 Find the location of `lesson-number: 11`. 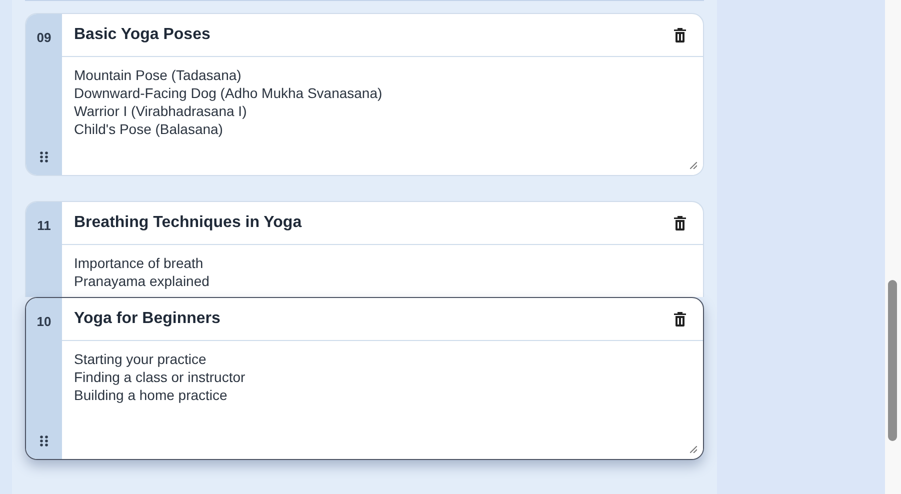

lesson-number: 11 is located at coordinates (44, 225).